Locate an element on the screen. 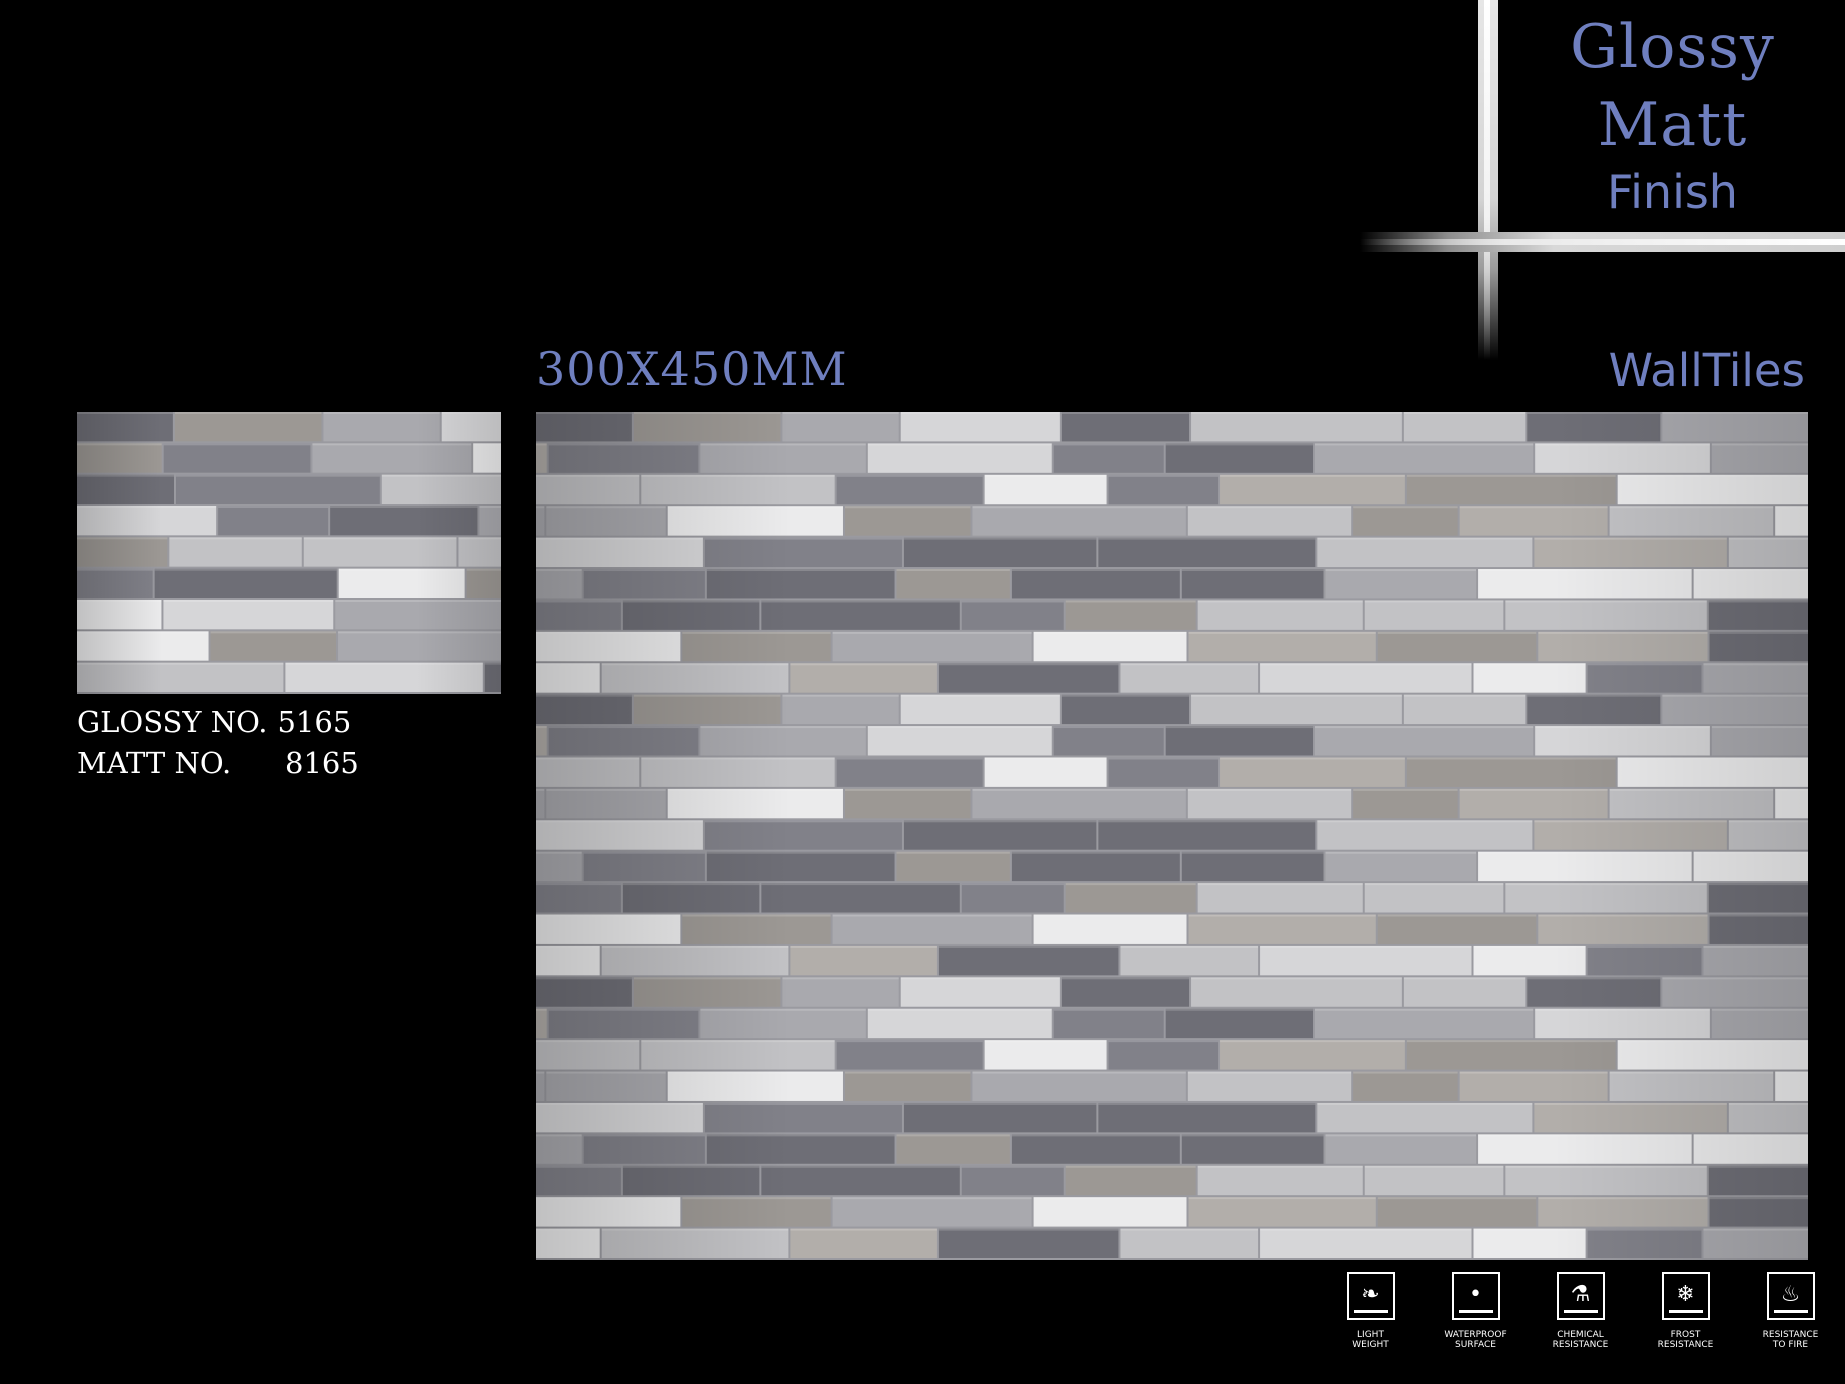 This screenshot has width=1845, height=1384. tile-category-label: WallTiles is located at coordinates (1706, 370).